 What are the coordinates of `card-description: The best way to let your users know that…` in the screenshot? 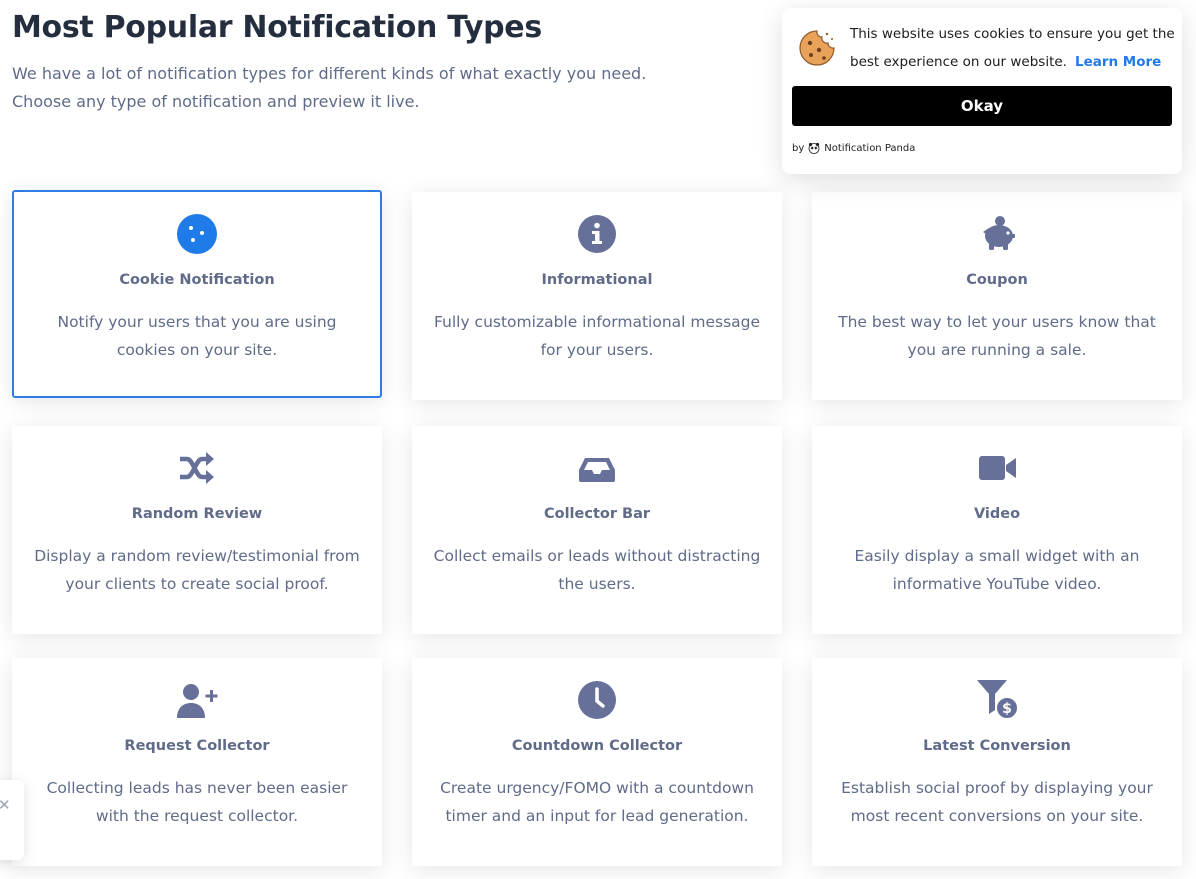 It's located at (997, 336).